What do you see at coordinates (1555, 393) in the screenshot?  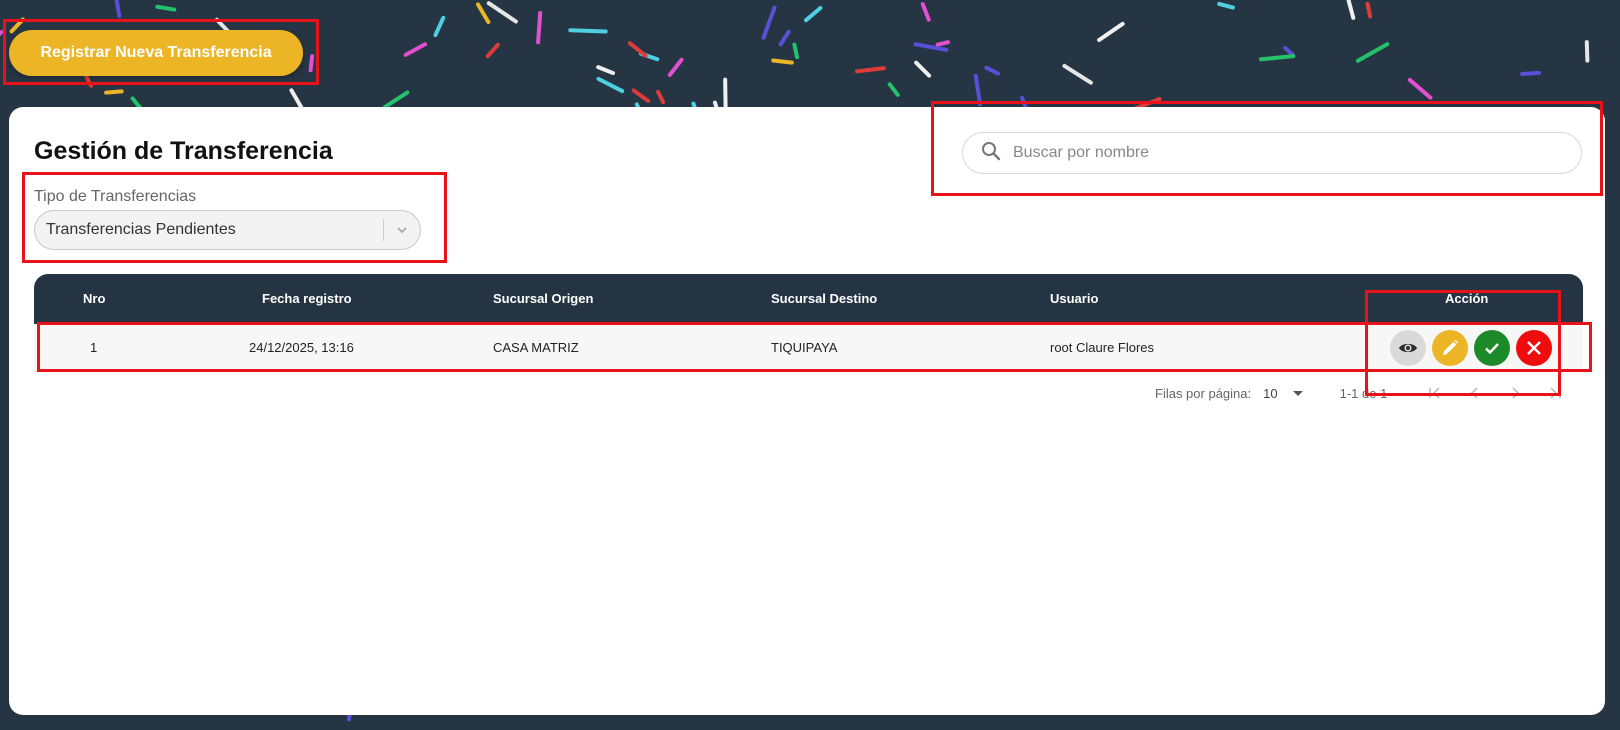 I see `last-page-icon` at bounding box center [1555, 393].